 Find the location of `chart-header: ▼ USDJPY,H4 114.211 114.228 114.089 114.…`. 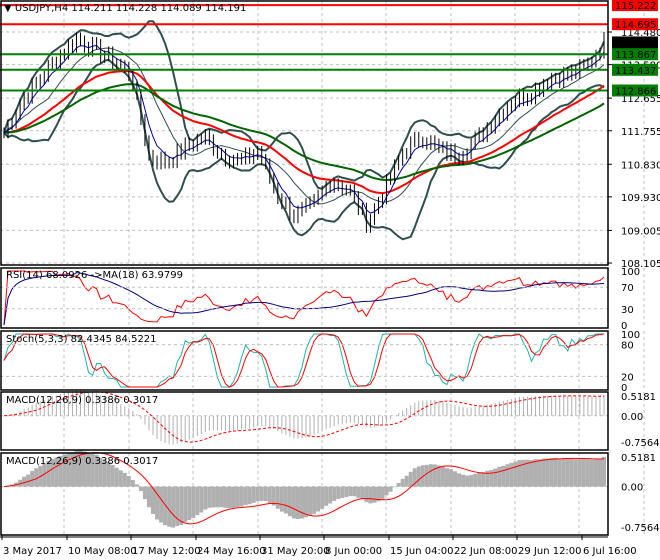

chart-header: ▼ USDJPY,H4 114.211 114.228 114.089 114.… is located at coordinates (125, 8).